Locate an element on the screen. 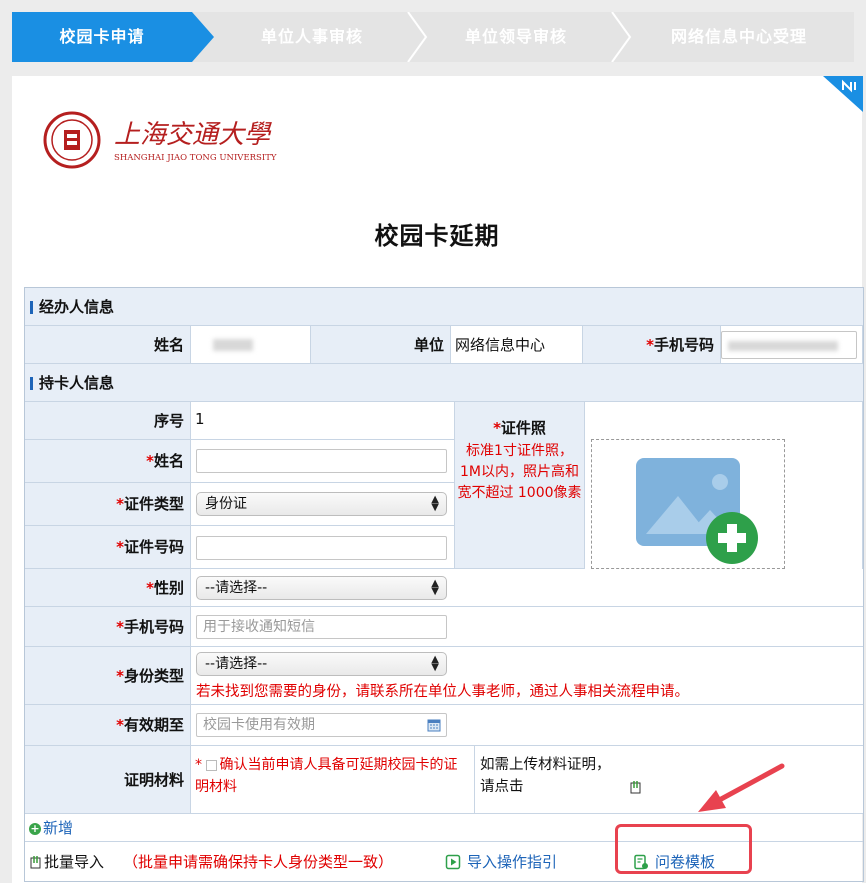  proof-check-text: 确认当前申请人具备可延期校园卡的证明材料 is located at coordinates (326, 776).